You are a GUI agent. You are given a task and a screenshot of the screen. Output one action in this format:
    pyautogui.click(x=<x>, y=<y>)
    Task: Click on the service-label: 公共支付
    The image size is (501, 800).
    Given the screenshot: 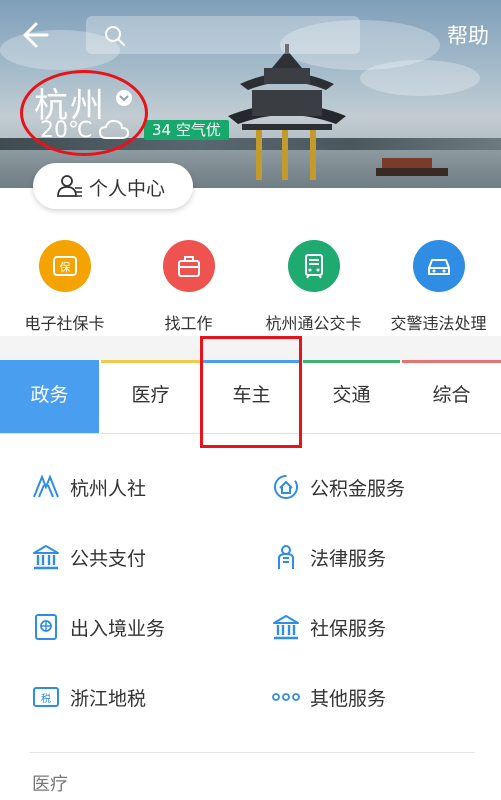 What is the action you would take?
    pyautogui.click(x=108, y=559)
    